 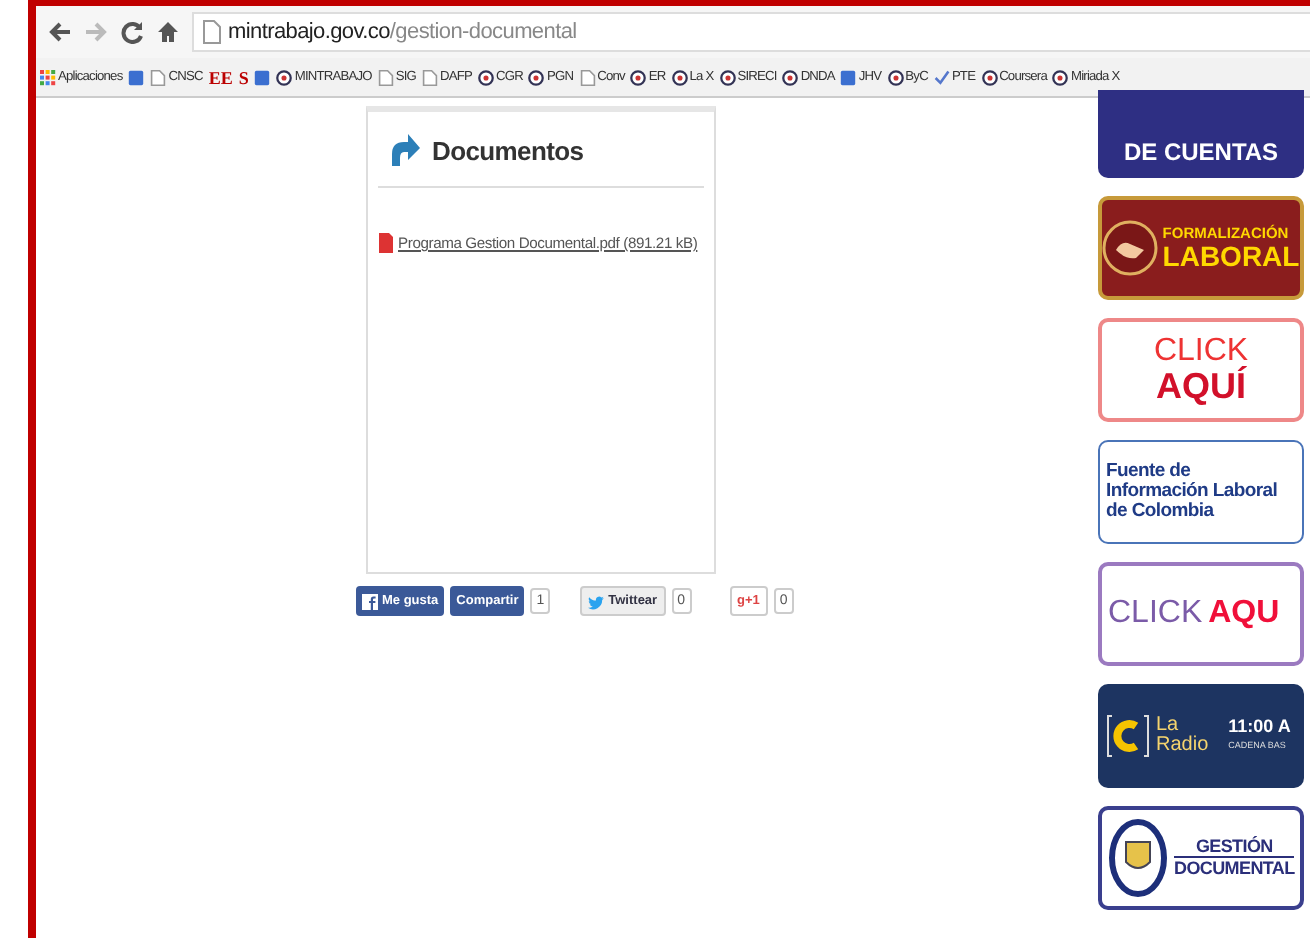 I want to click on labor-information-banner: Fuente de Información Laboral de Colombia, so click(x=1201, y=492).